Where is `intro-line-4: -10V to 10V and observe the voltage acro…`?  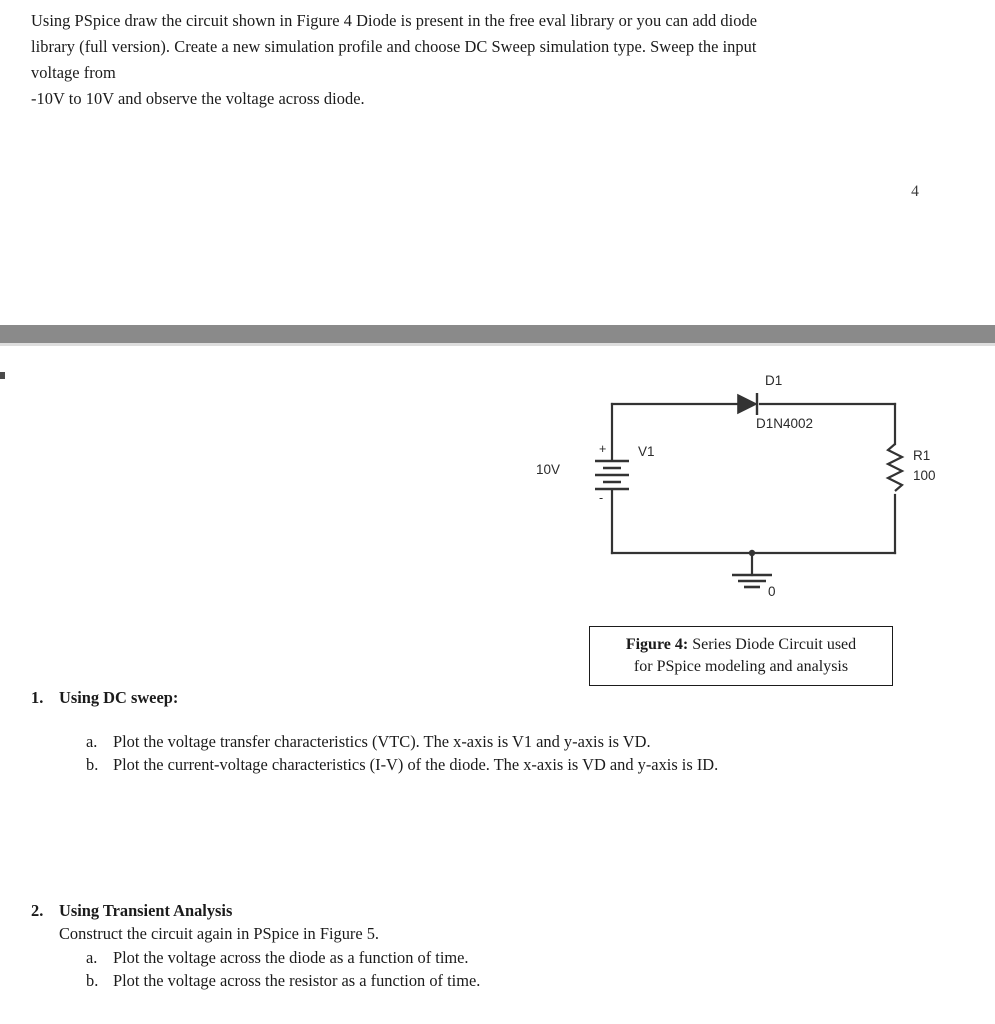
intro-line-4: -10V to 10V and observe the voltage acro… is located at coordinates (198, 98).